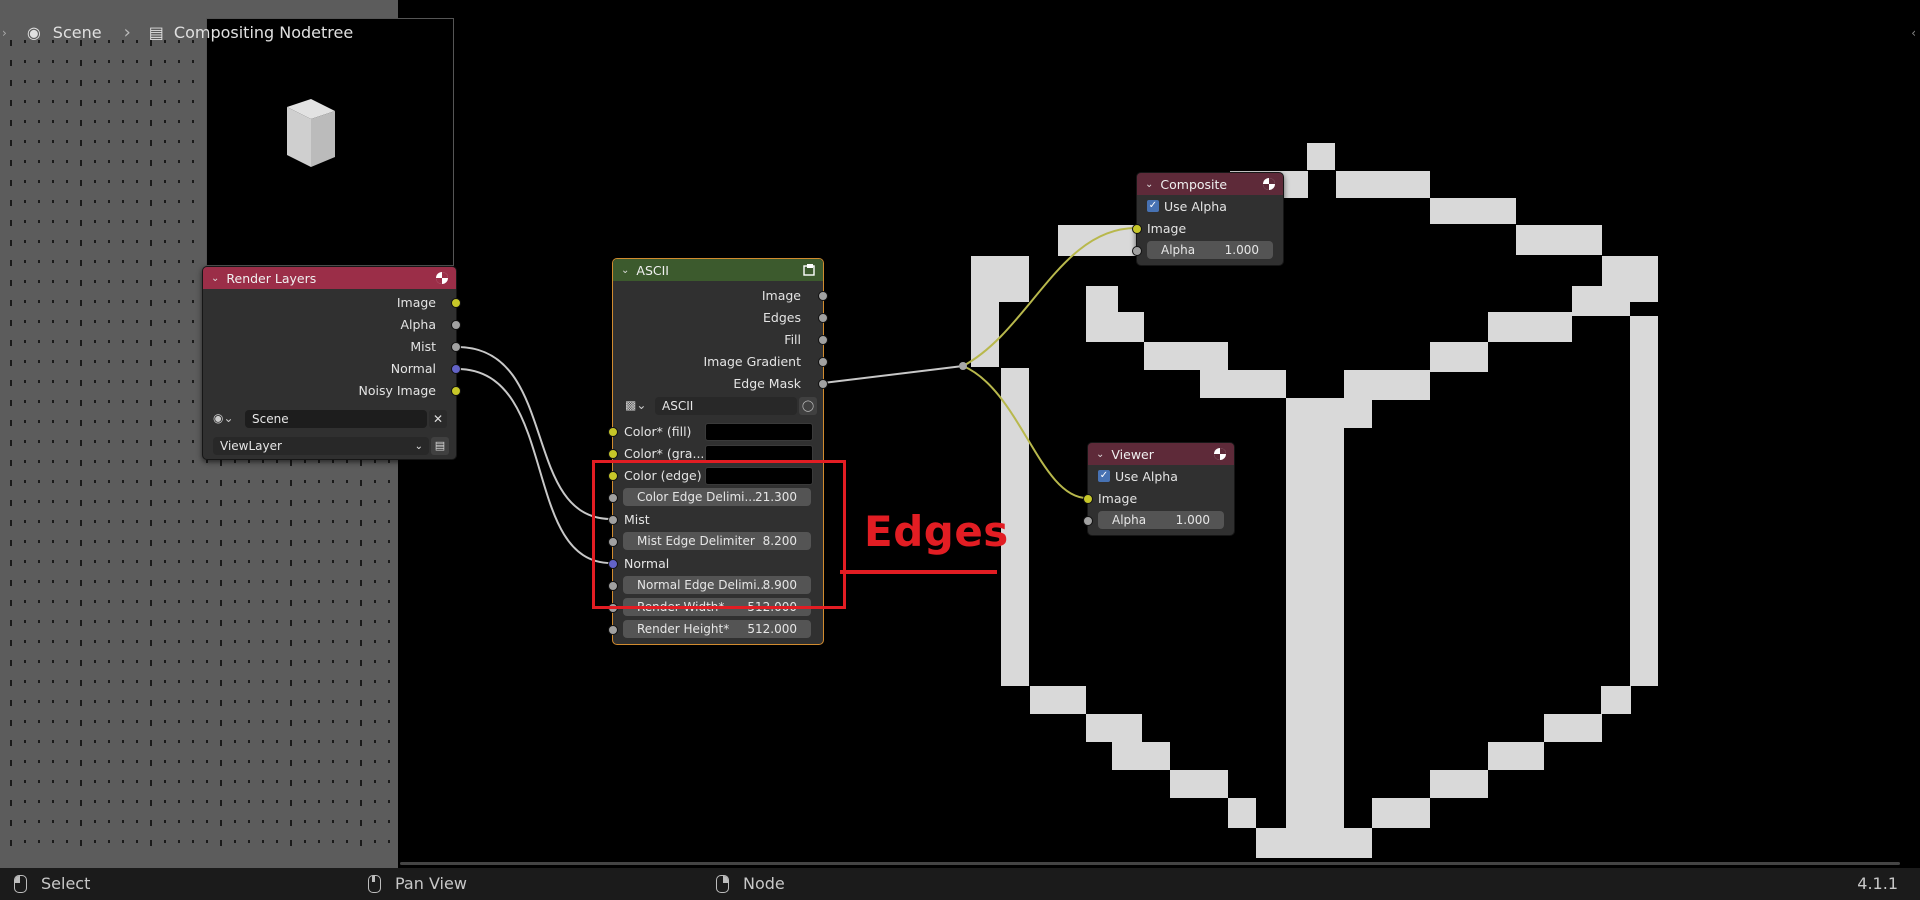 The height and width of the screenshot is (900, 1920). Describe the element at coordinates (613, 432) in the screenshot. I see `socket-color-fill` at that location.